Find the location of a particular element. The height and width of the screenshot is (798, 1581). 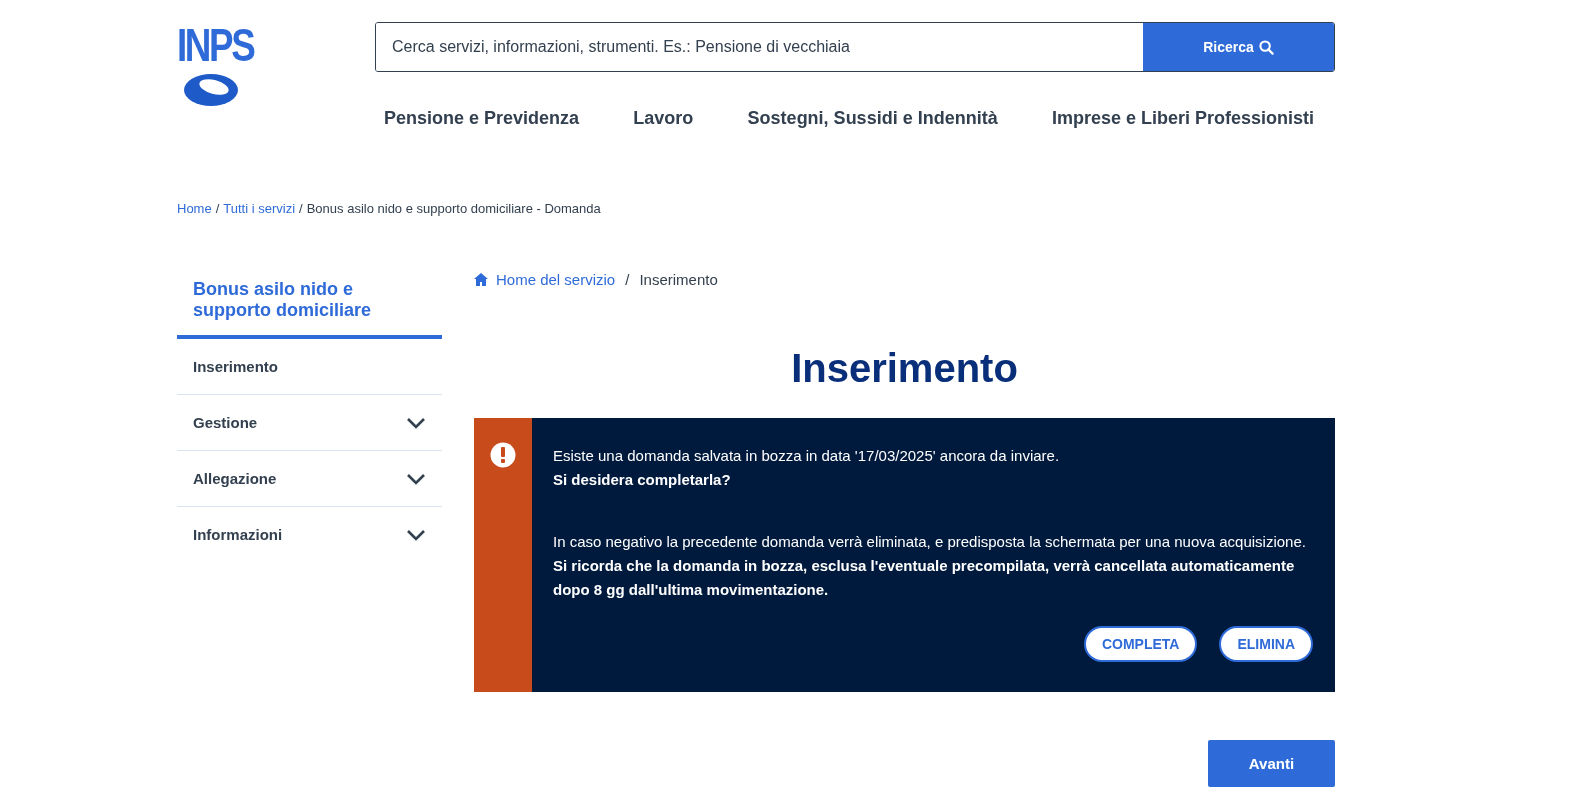

search-field: Cerca servizi, informazioni, strumenti. Es.: Pensione di vecchiaia Ricerca is located at coordinates (855, 47).